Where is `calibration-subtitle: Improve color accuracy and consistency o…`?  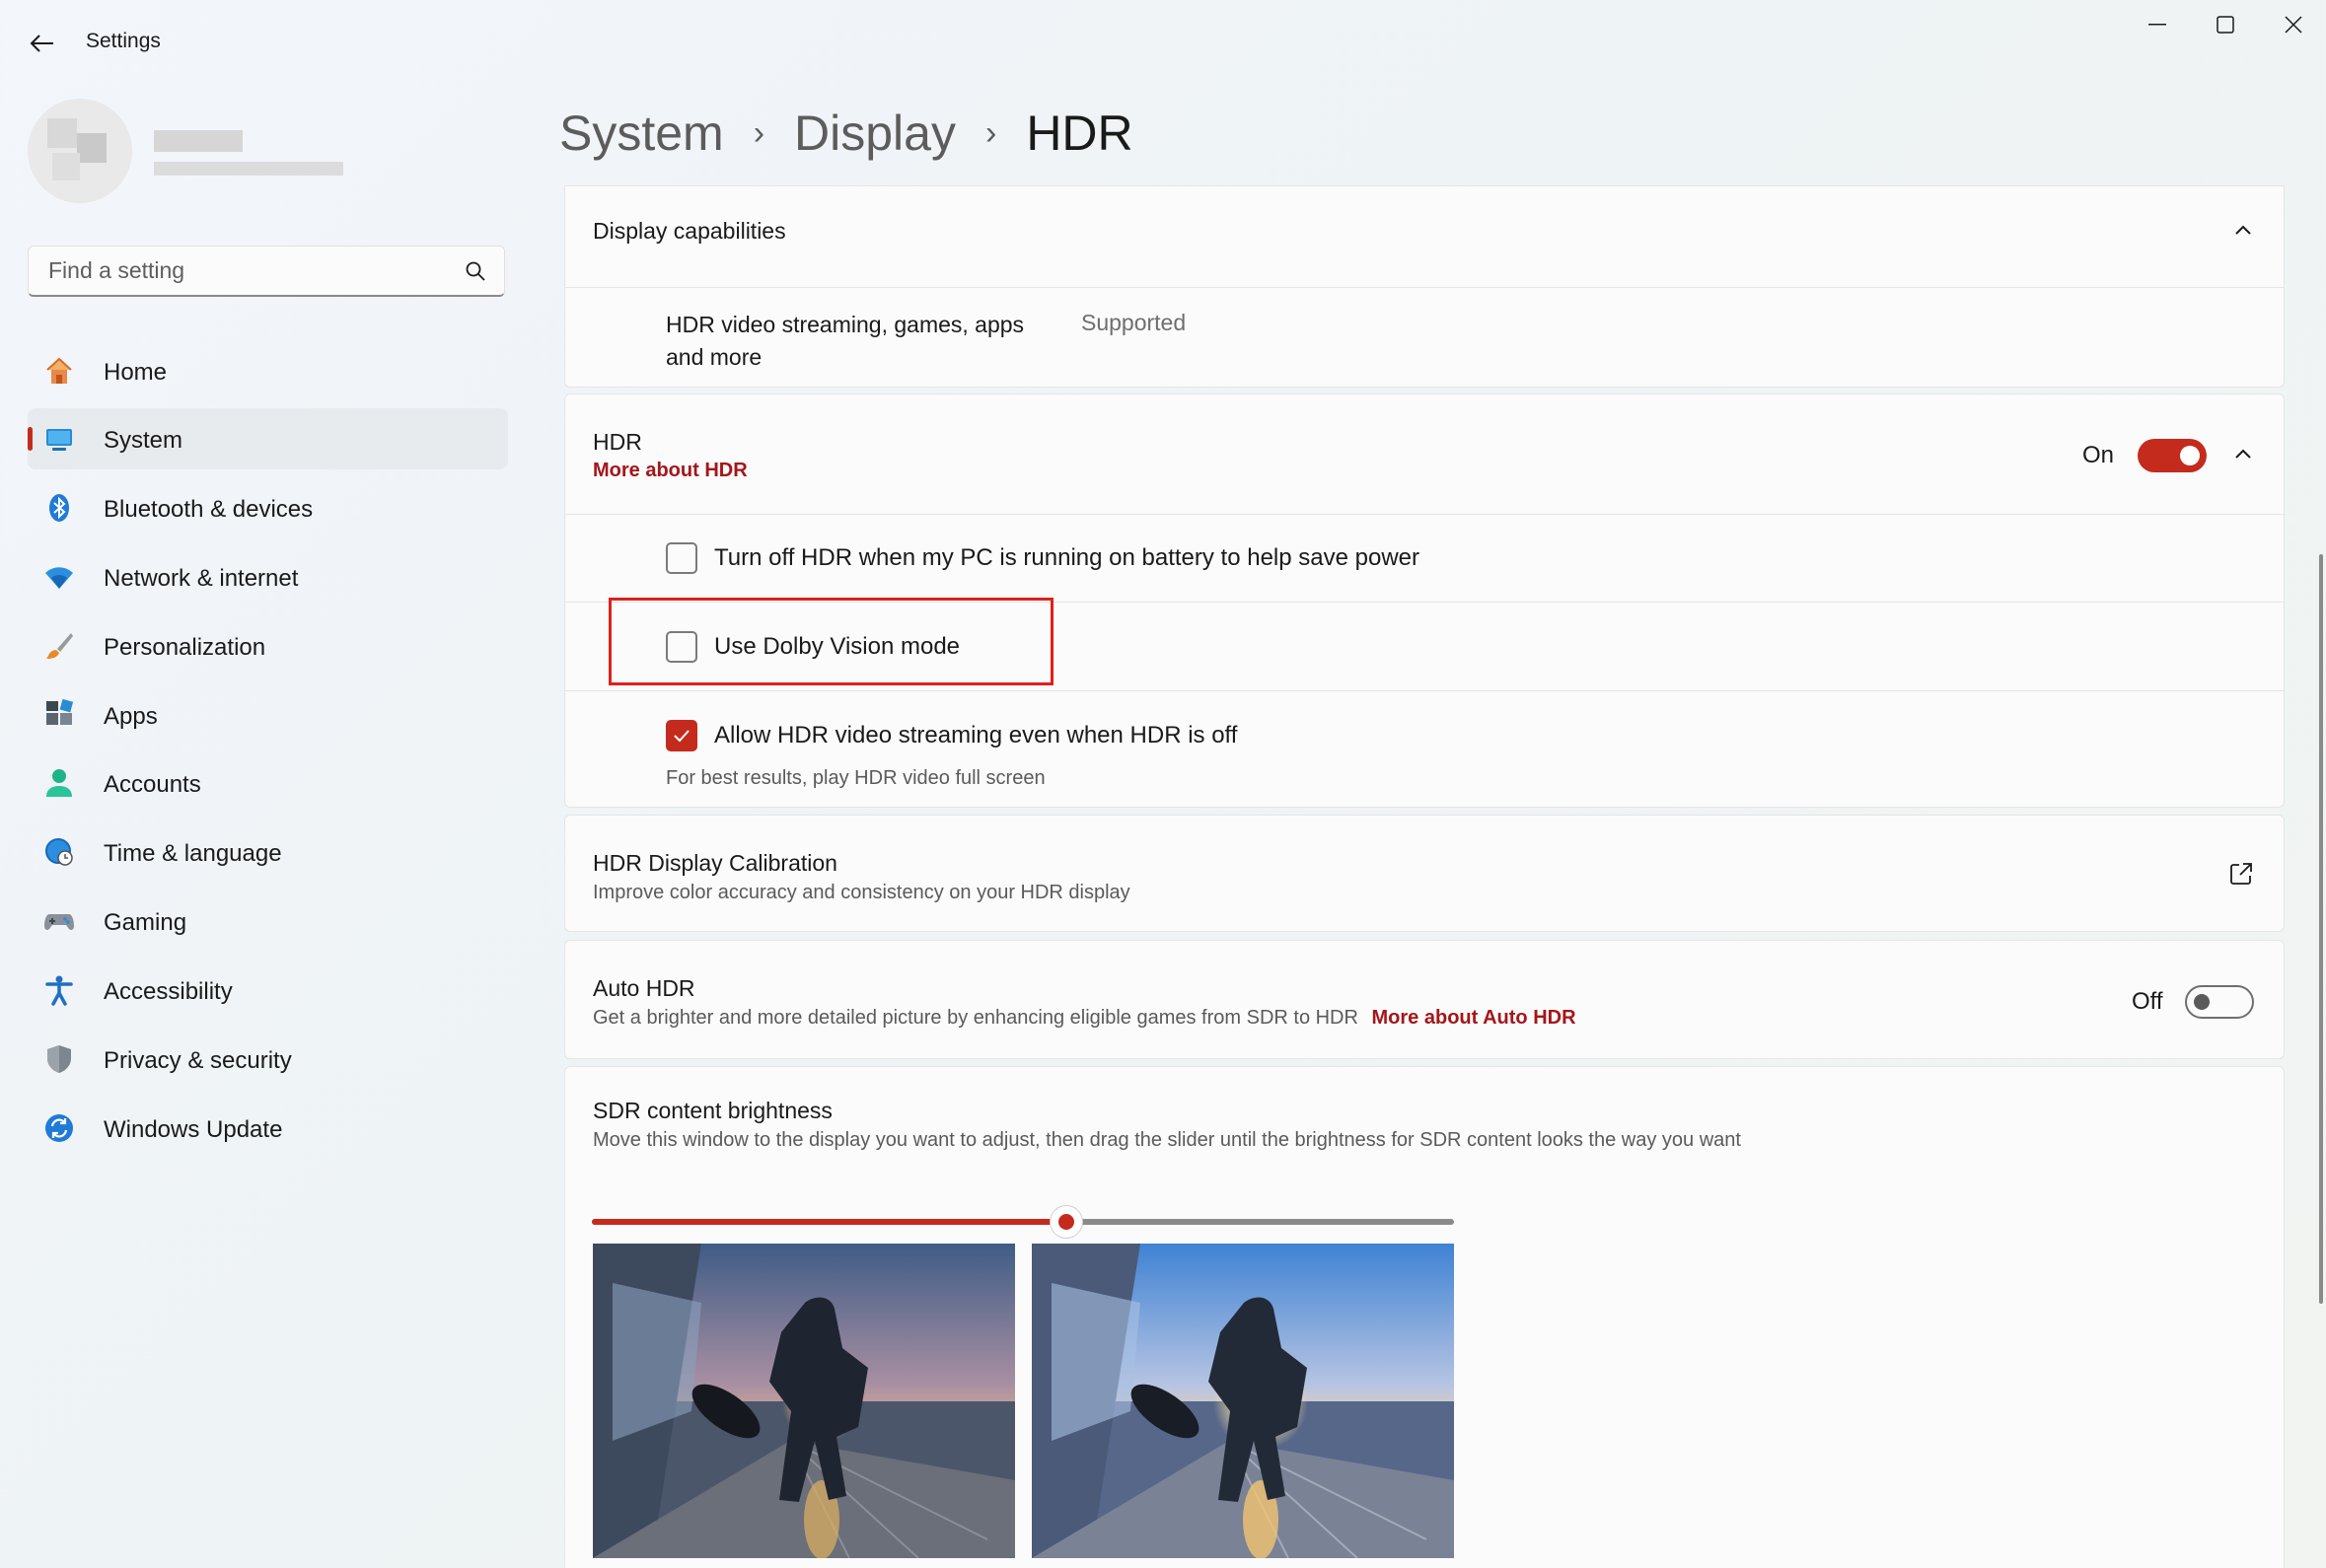 calibration-subtitle: Improve color accuracy and consistency o… is located at coordinates (861, 892).